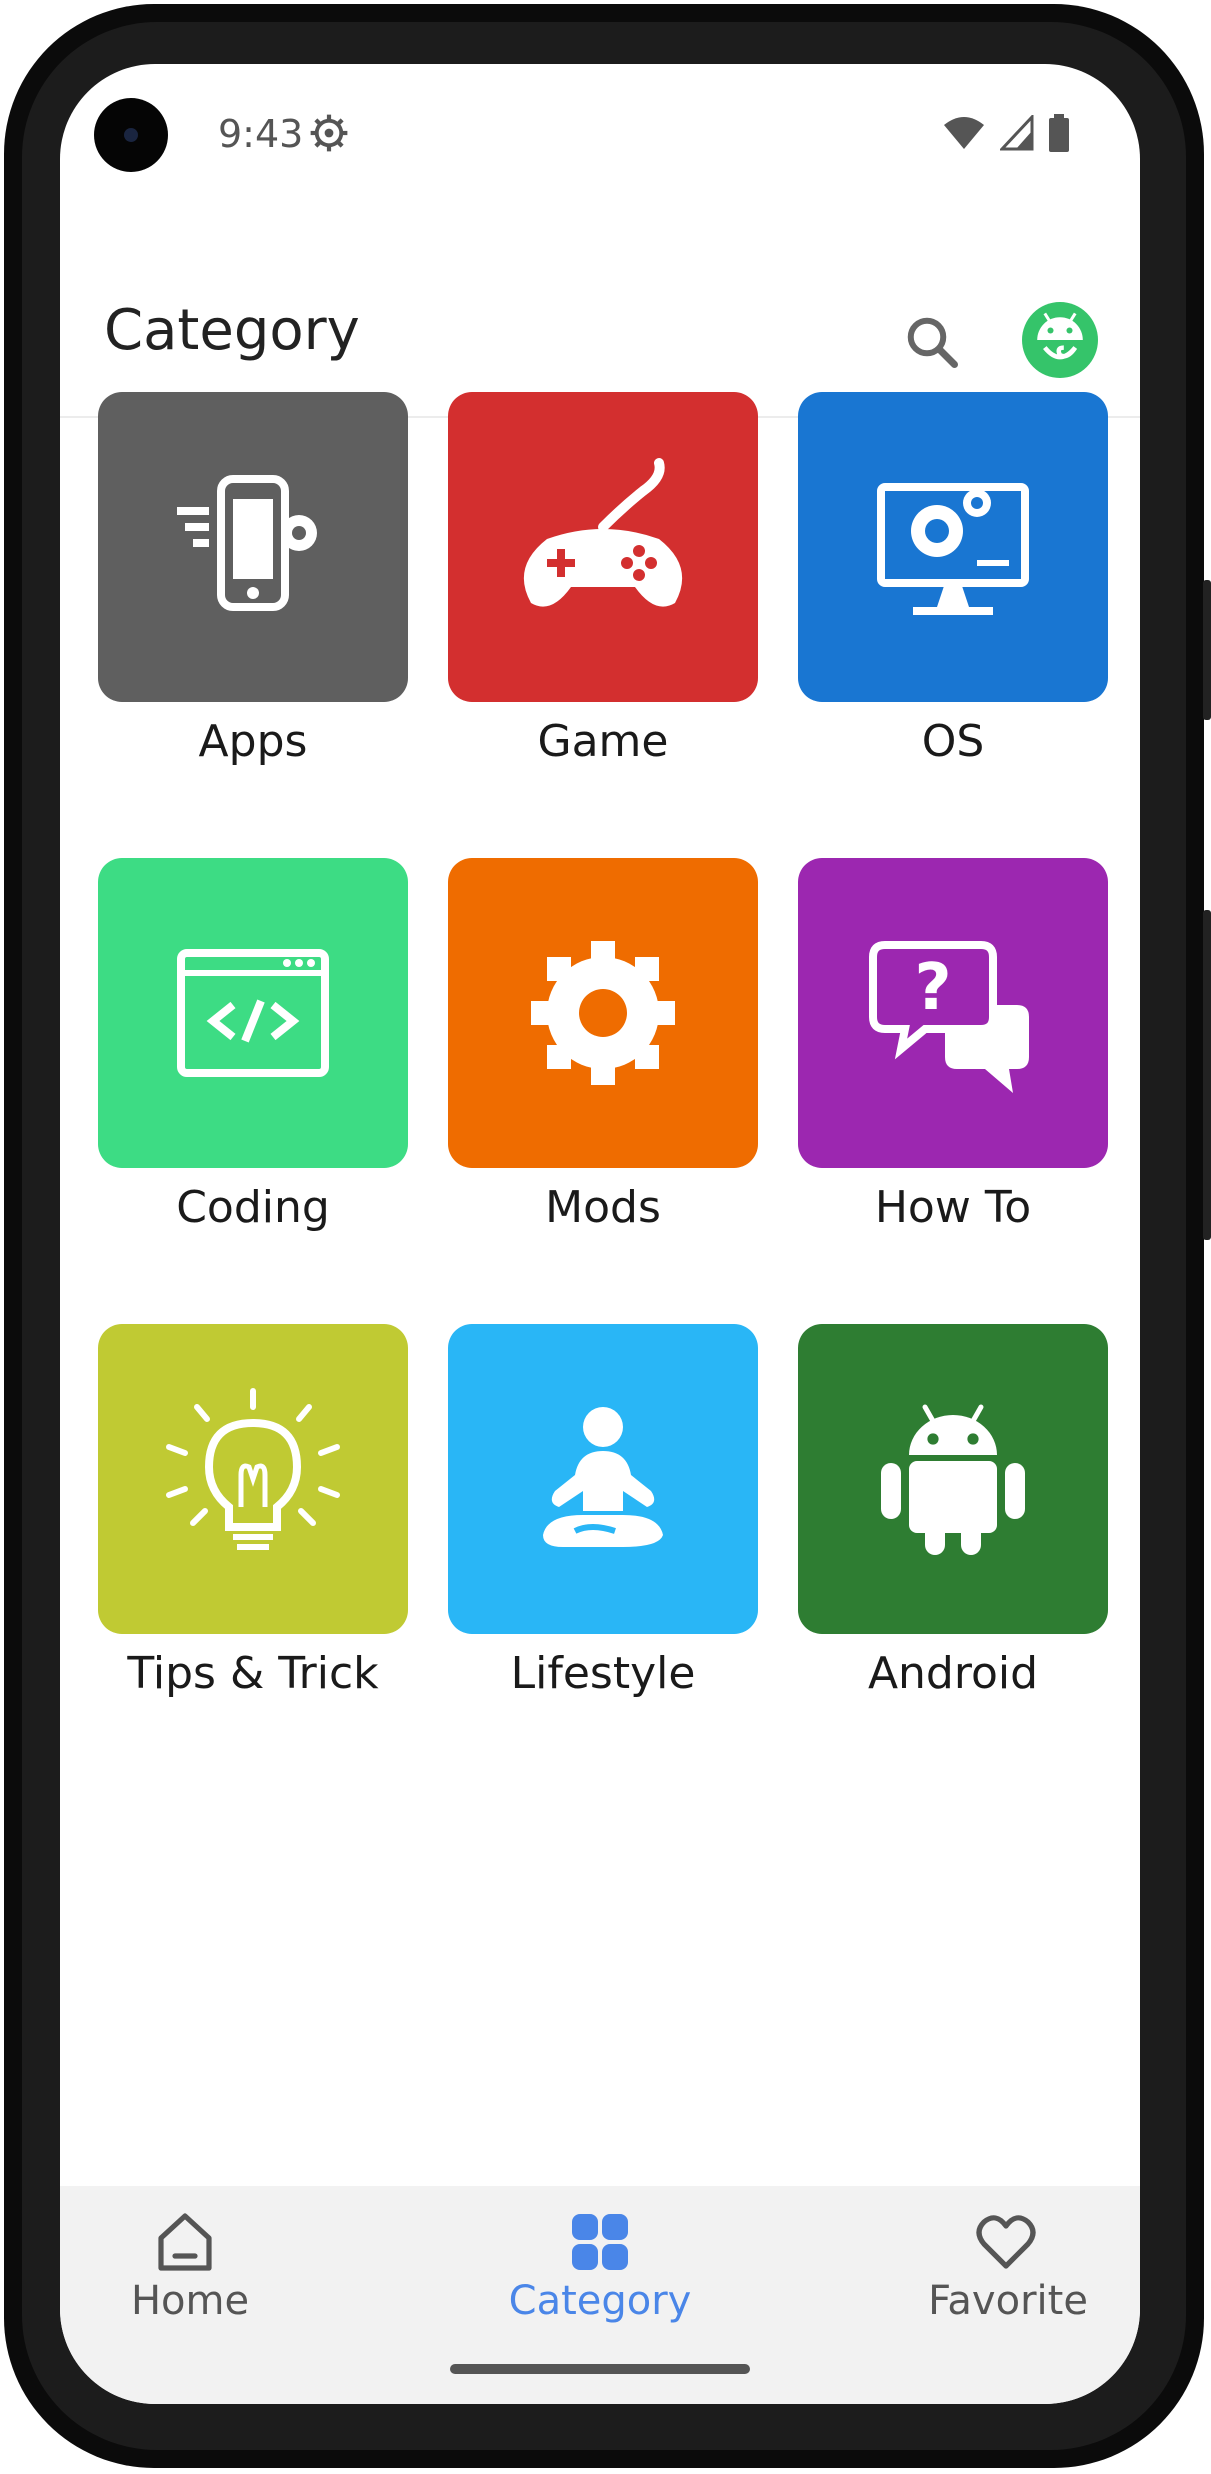  I want to click on nav-home: Home, so click(190, 2261).